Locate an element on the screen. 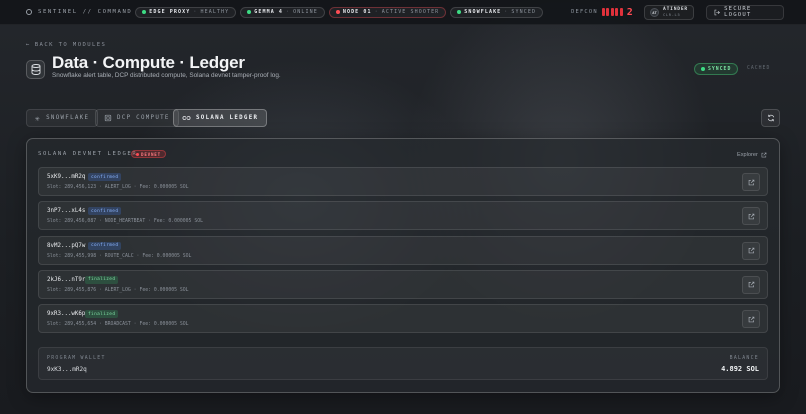 The image size is (806, 414). explorer-link: Explorer is located at coordinates (752, 155).